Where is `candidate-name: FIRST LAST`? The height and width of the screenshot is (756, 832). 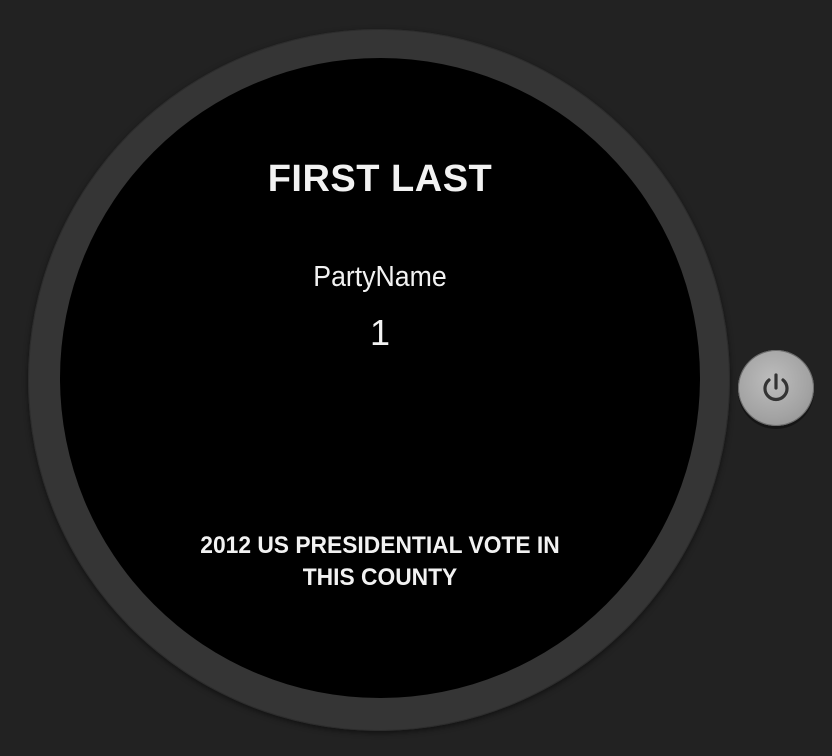 candidate-name: FIRST LAST is located at coordinates (380, 179).